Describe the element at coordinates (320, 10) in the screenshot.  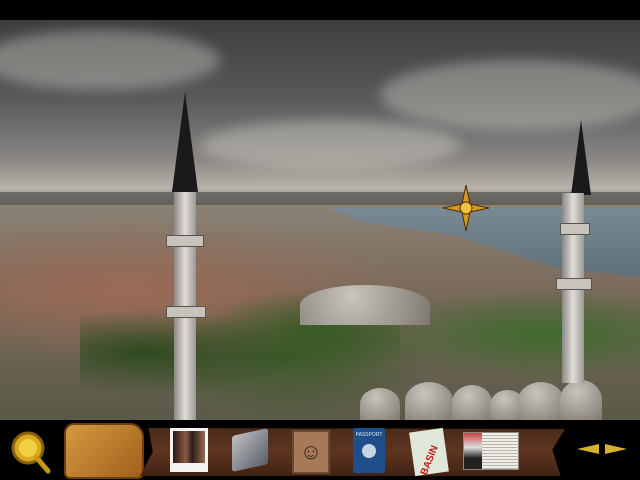
I see `top-letterbox` at that location.